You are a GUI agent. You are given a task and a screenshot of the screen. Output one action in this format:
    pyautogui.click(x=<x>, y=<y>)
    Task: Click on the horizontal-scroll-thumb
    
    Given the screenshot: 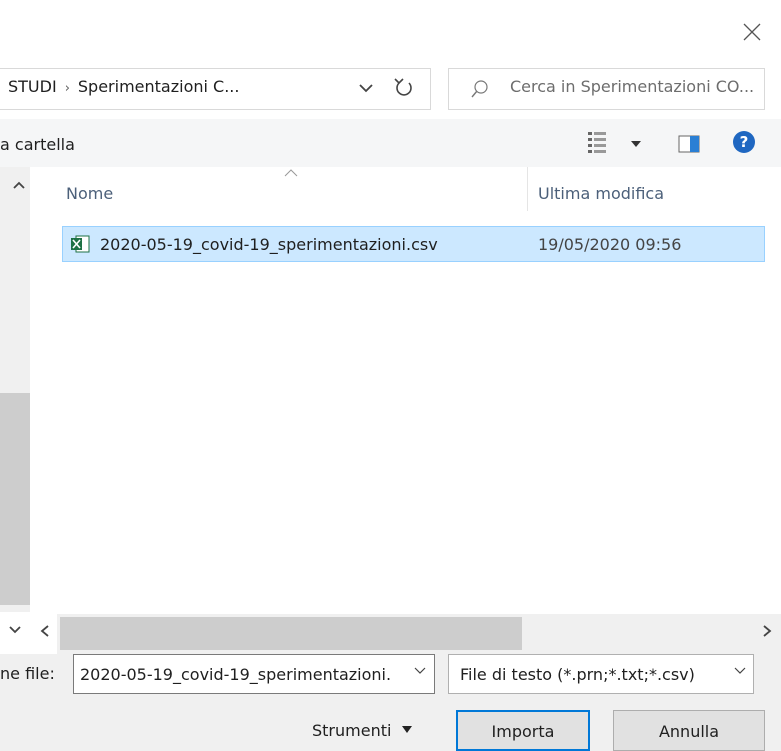 What is the action you would take?
    pyautogui.click(x=291, y=633)
    